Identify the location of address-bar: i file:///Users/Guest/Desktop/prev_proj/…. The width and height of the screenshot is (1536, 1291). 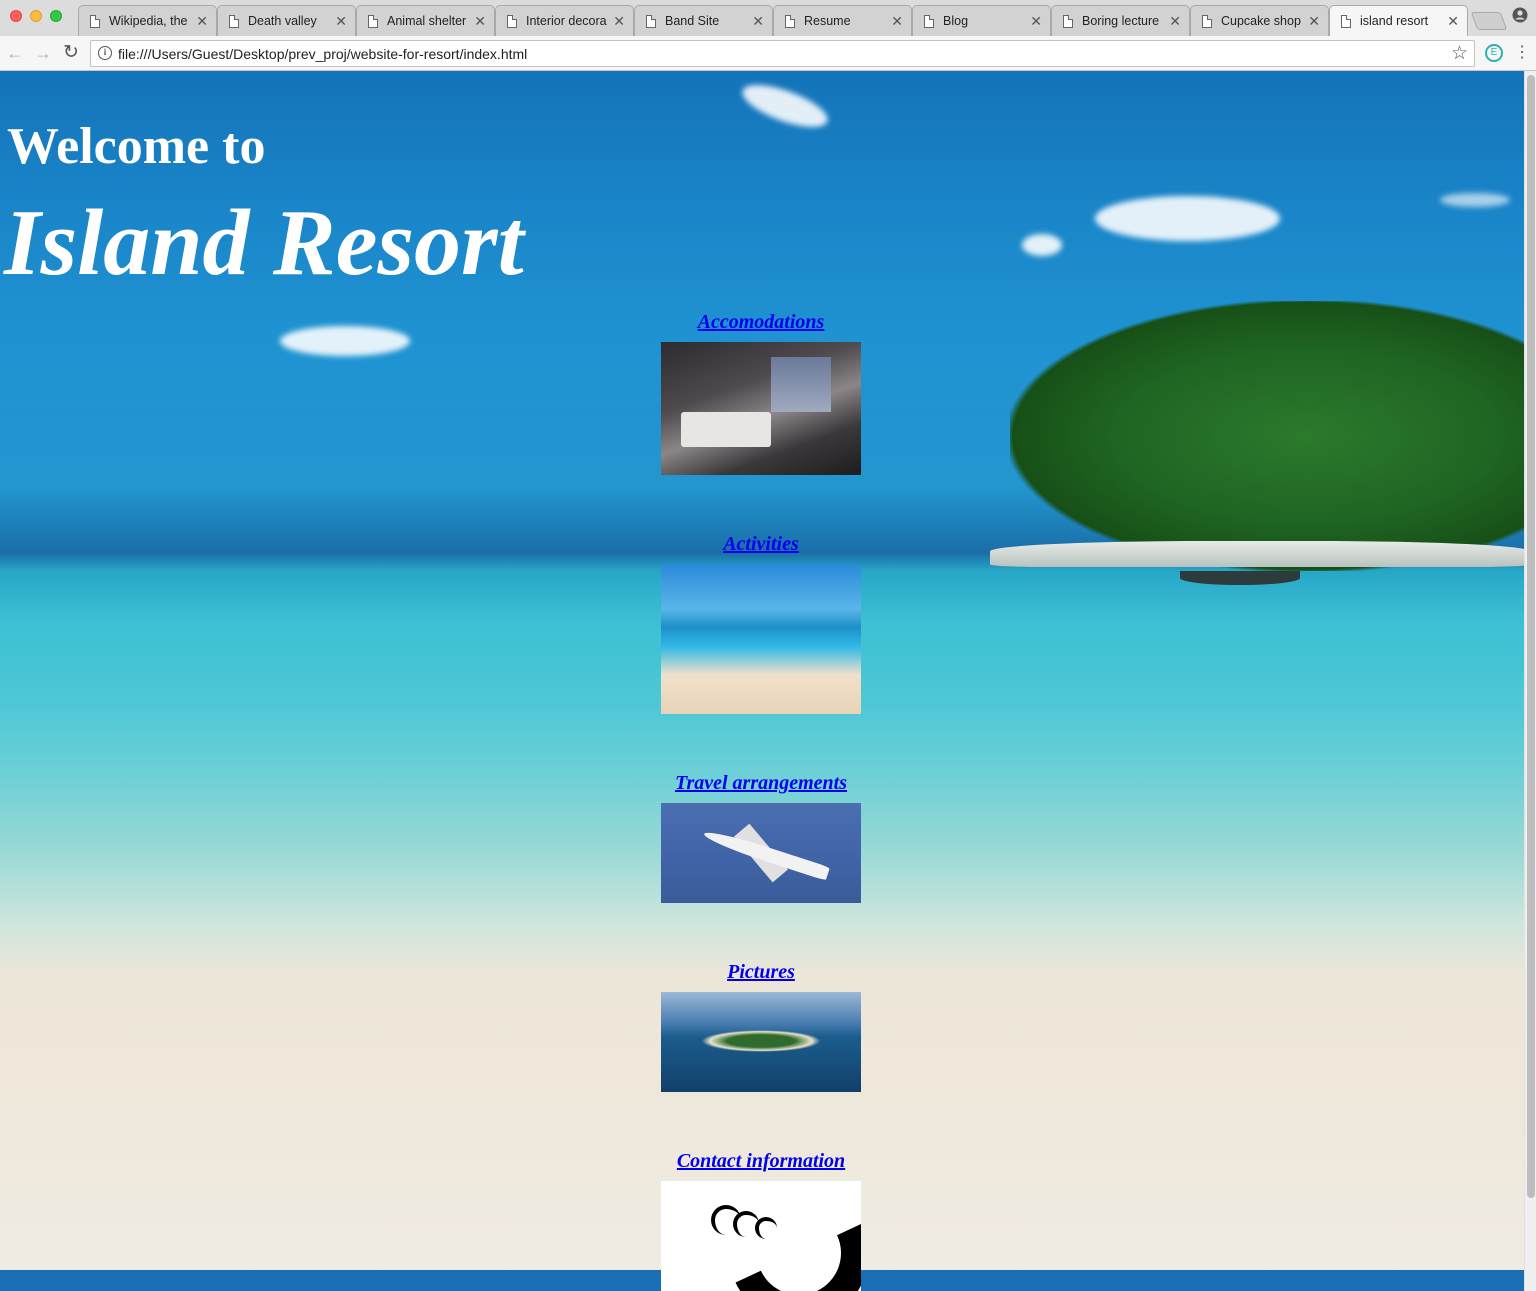
(782, 53).